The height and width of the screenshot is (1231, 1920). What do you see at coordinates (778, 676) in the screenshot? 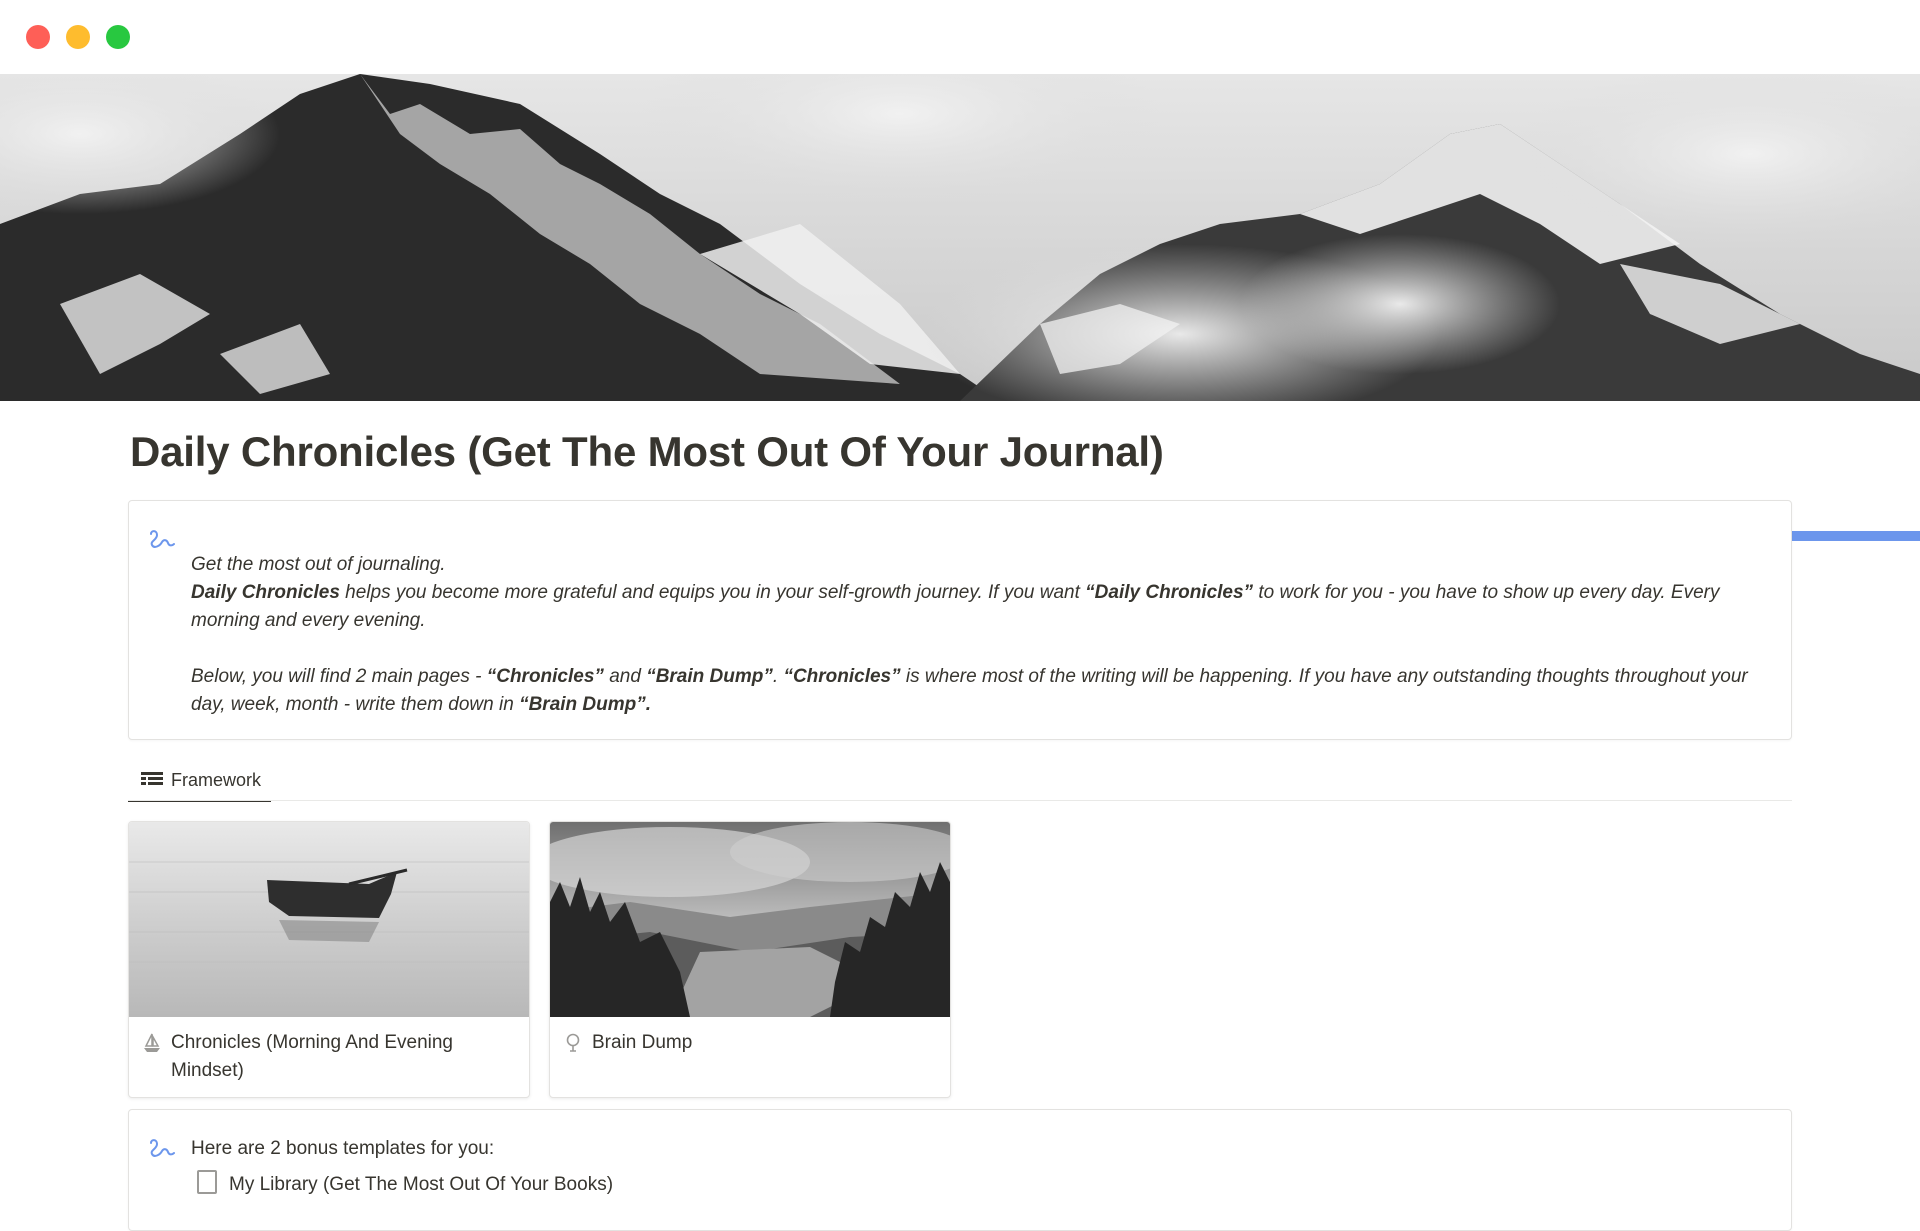
I see `intro-p3-text-3: .` at bounding box center [778, 676].